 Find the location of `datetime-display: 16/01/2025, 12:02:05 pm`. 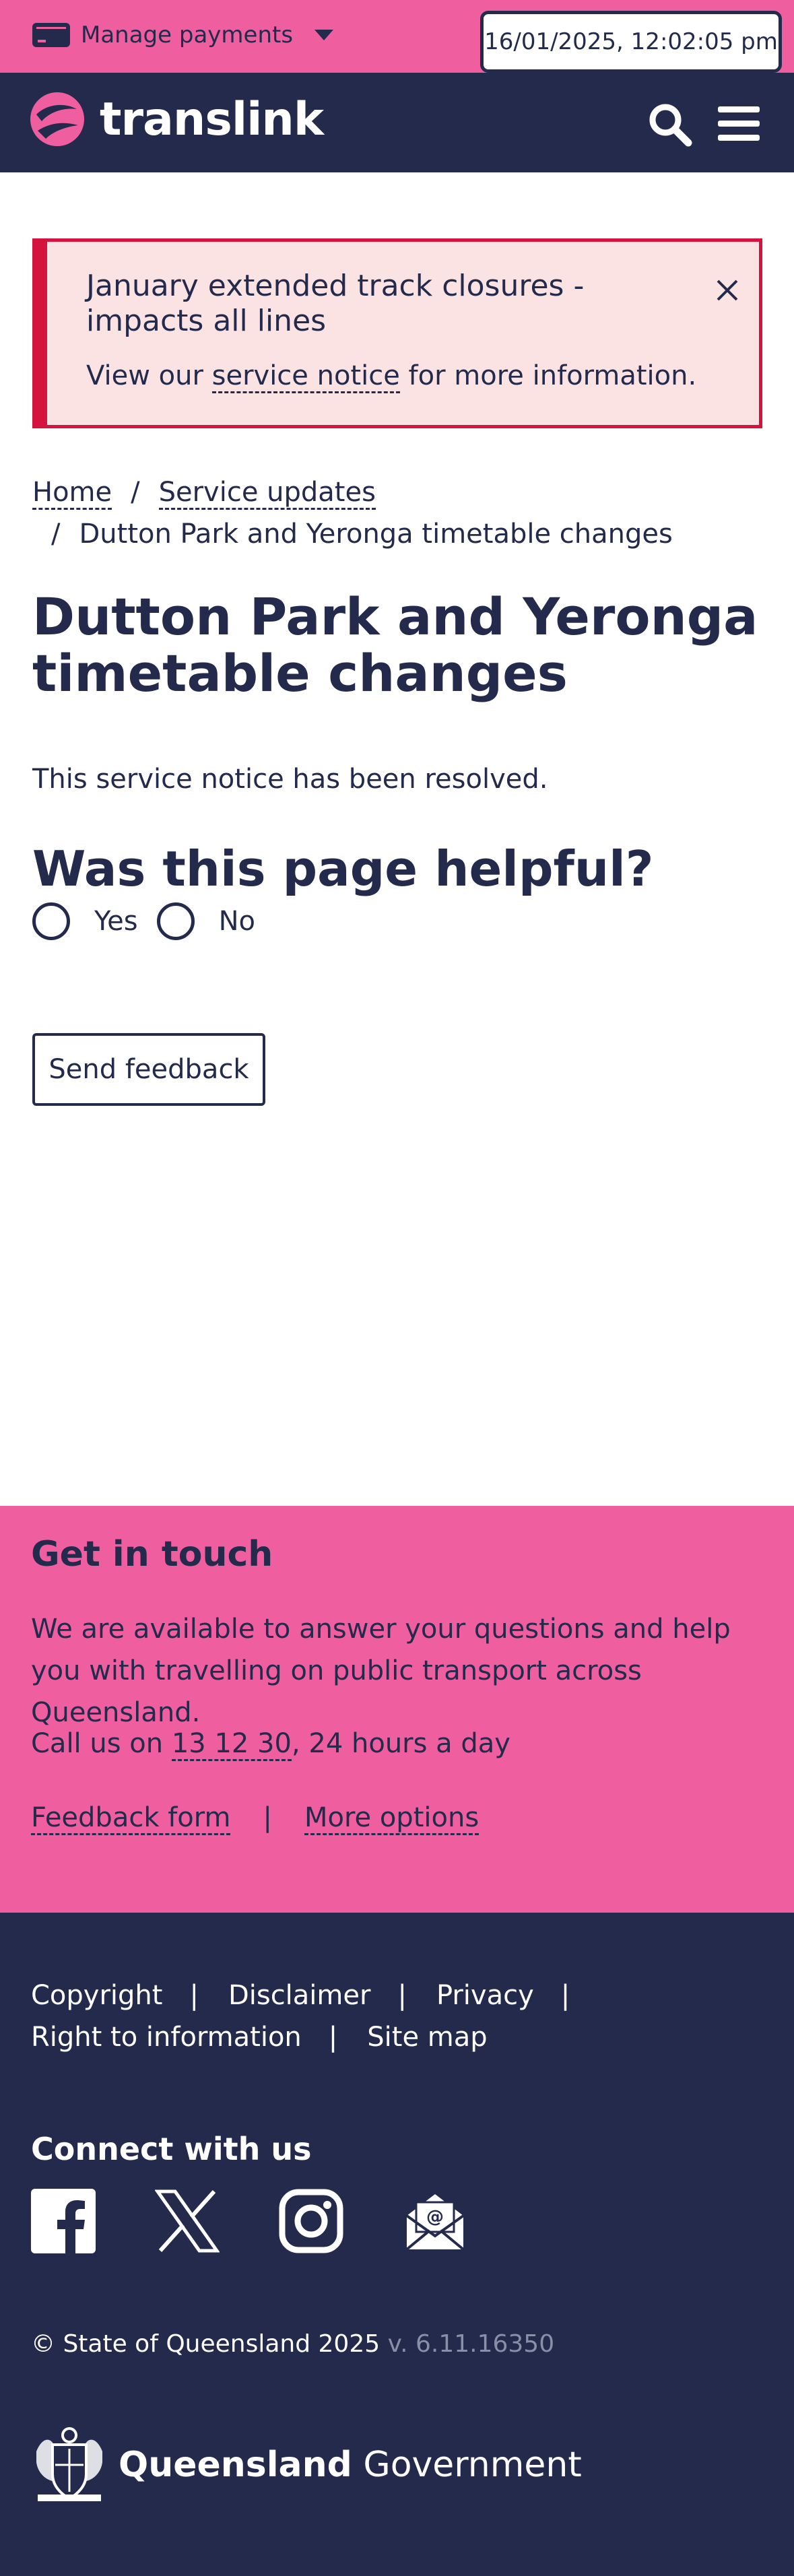

datetime-display: 16/01/2025, 12:02:05 pm is located at coordinates (631, 42).